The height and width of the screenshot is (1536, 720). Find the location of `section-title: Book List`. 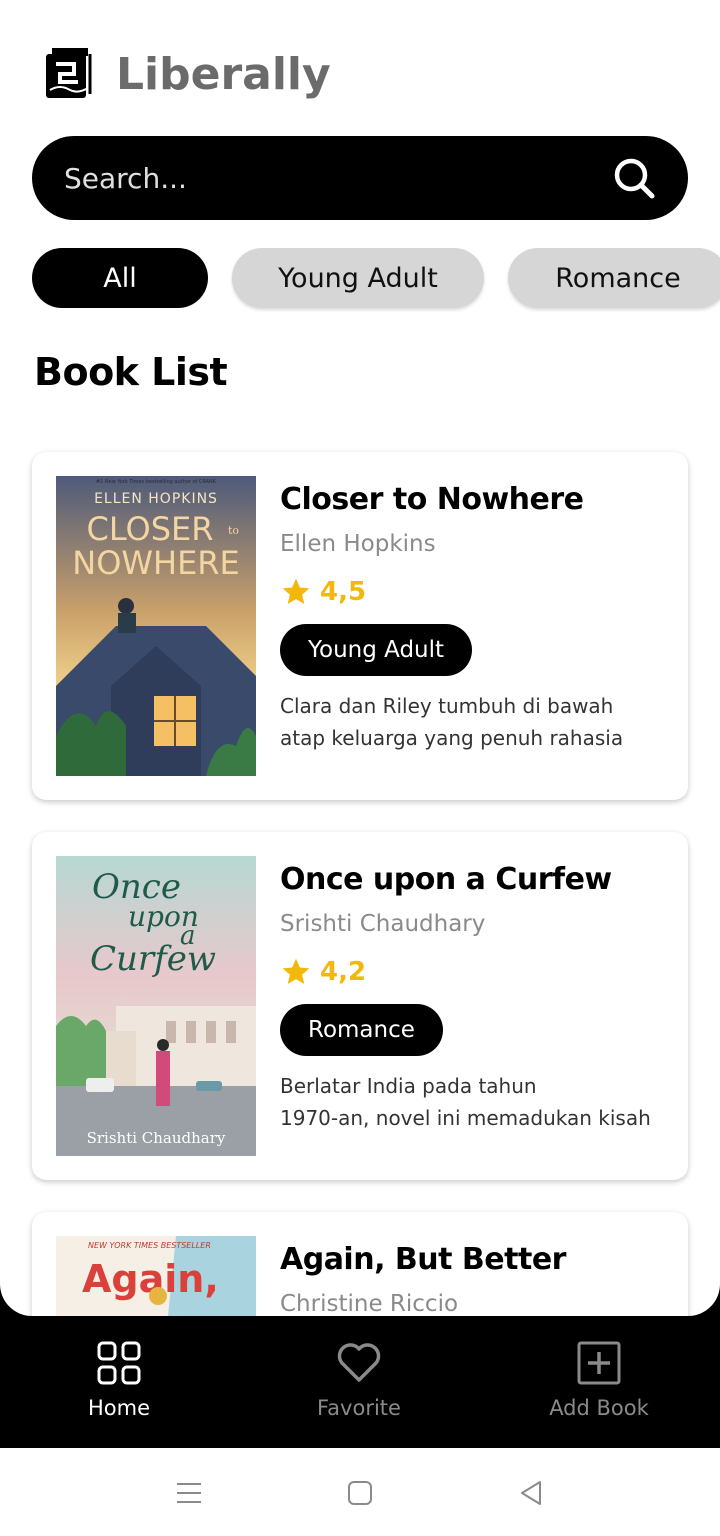

section-title: Book List is located at coordinates (131, 372).